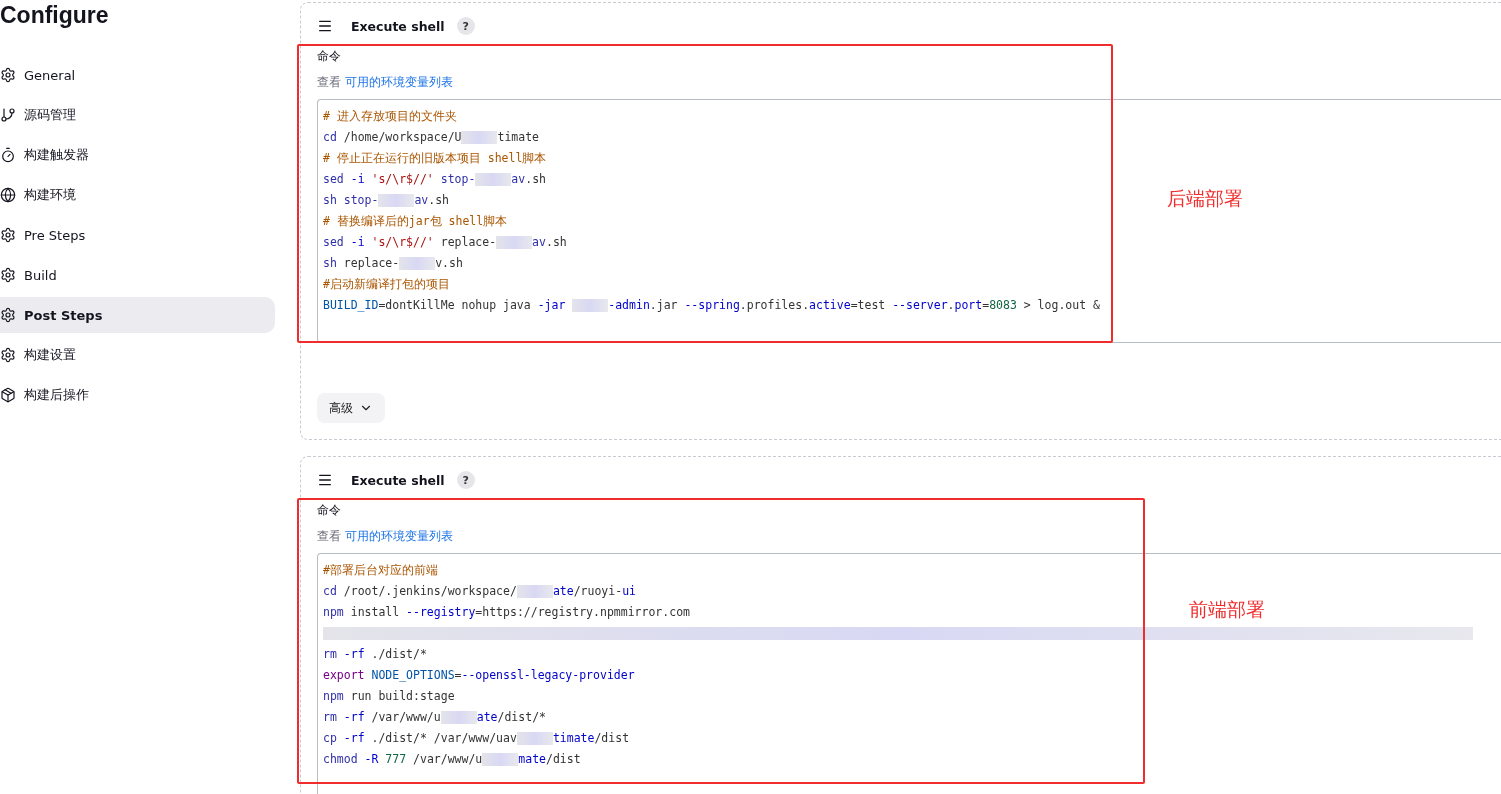 The image size is (1501, 794). What do you see at coordinates (137, 355) in the screenshot?
I see `sidebar-item: 构建设置` at bounding box center [137, 355].